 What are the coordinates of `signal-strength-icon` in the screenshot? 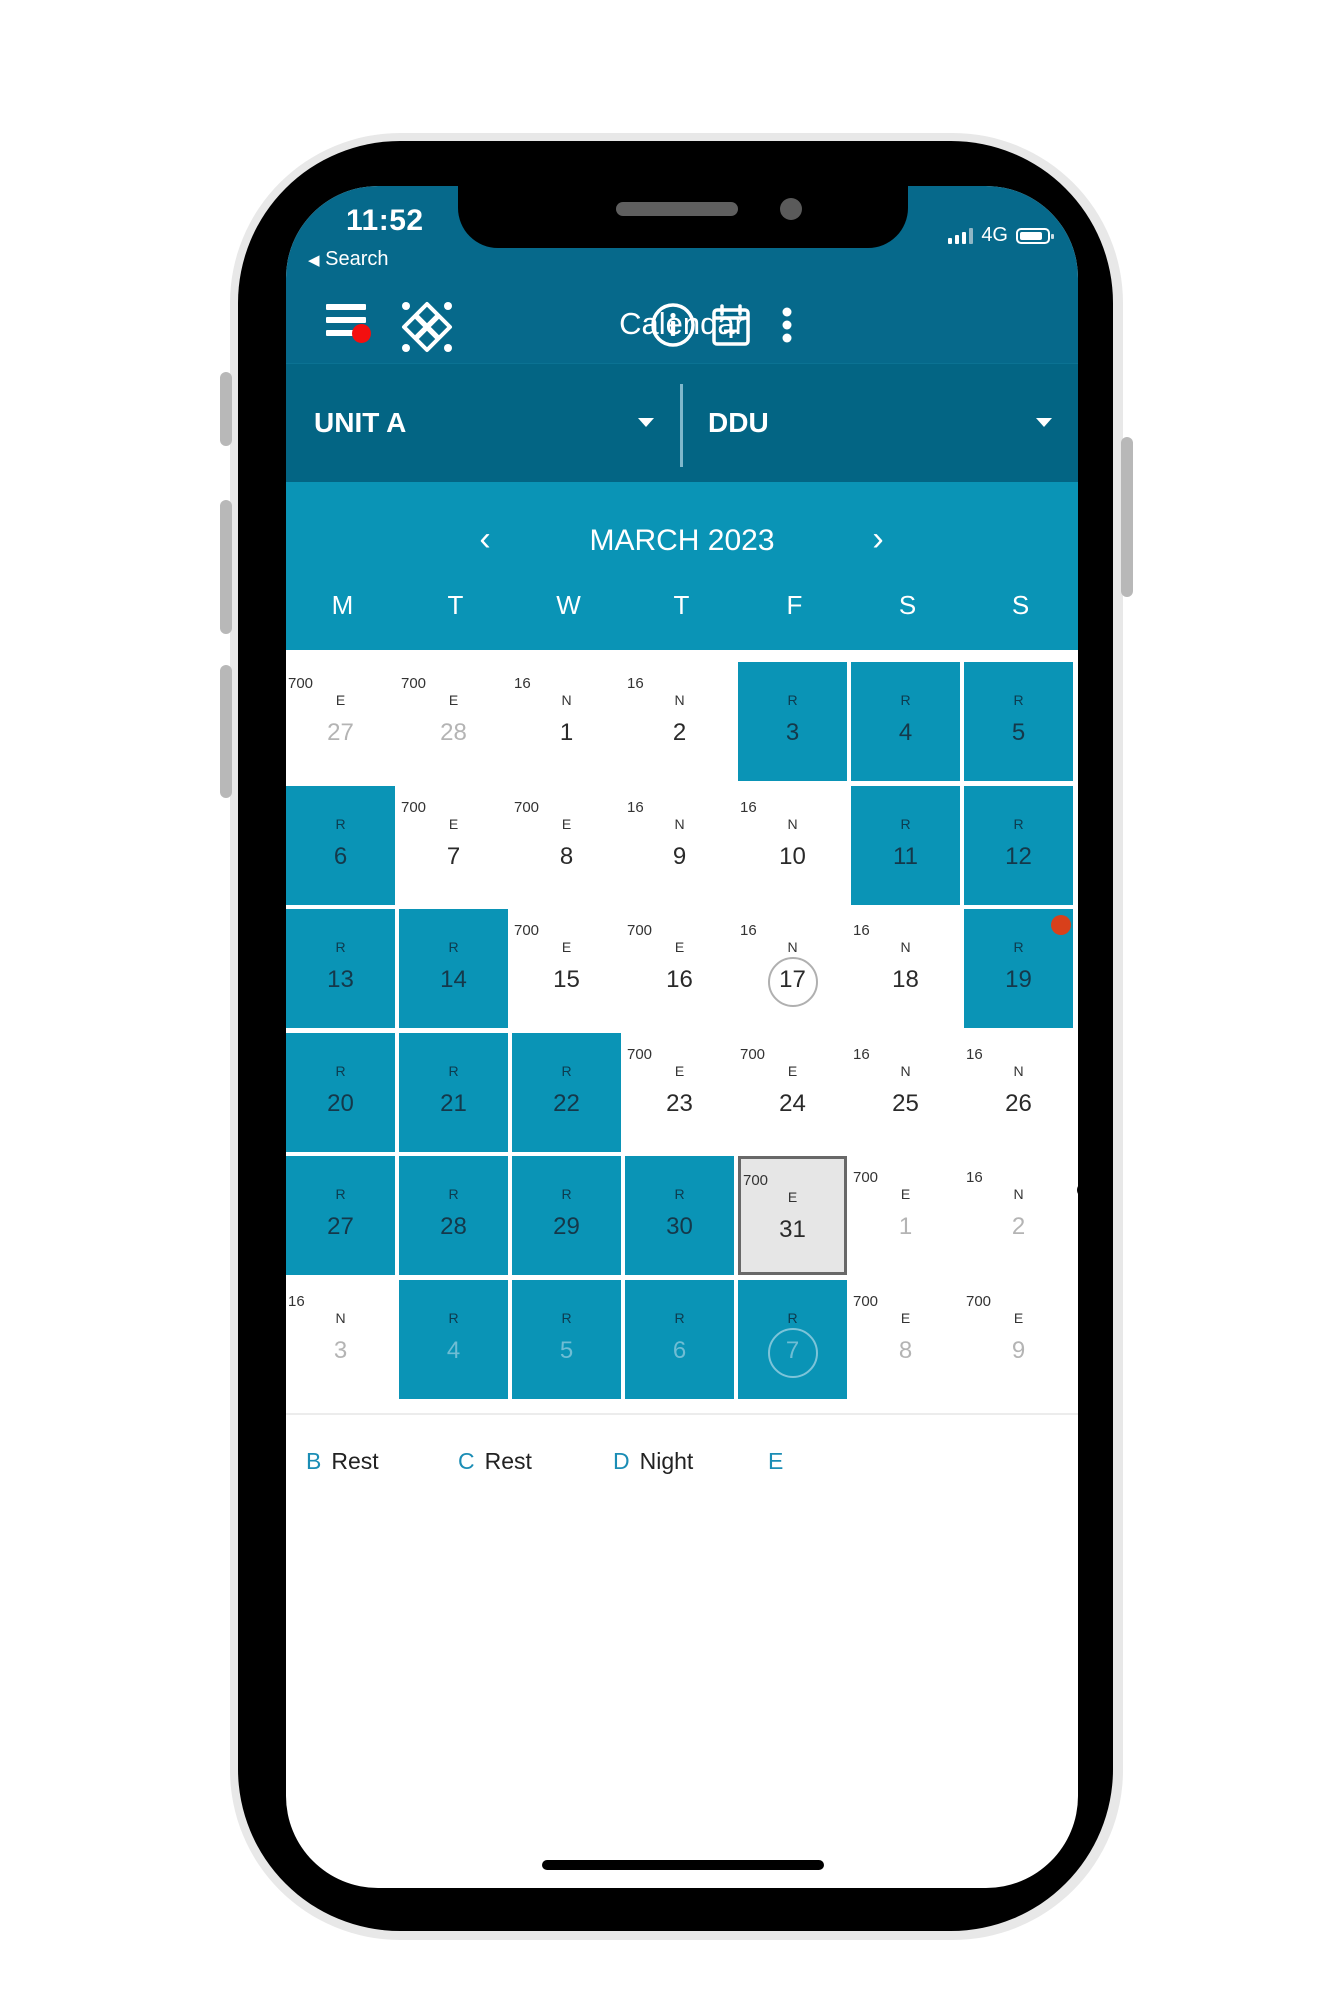 It's located at (961, 235).